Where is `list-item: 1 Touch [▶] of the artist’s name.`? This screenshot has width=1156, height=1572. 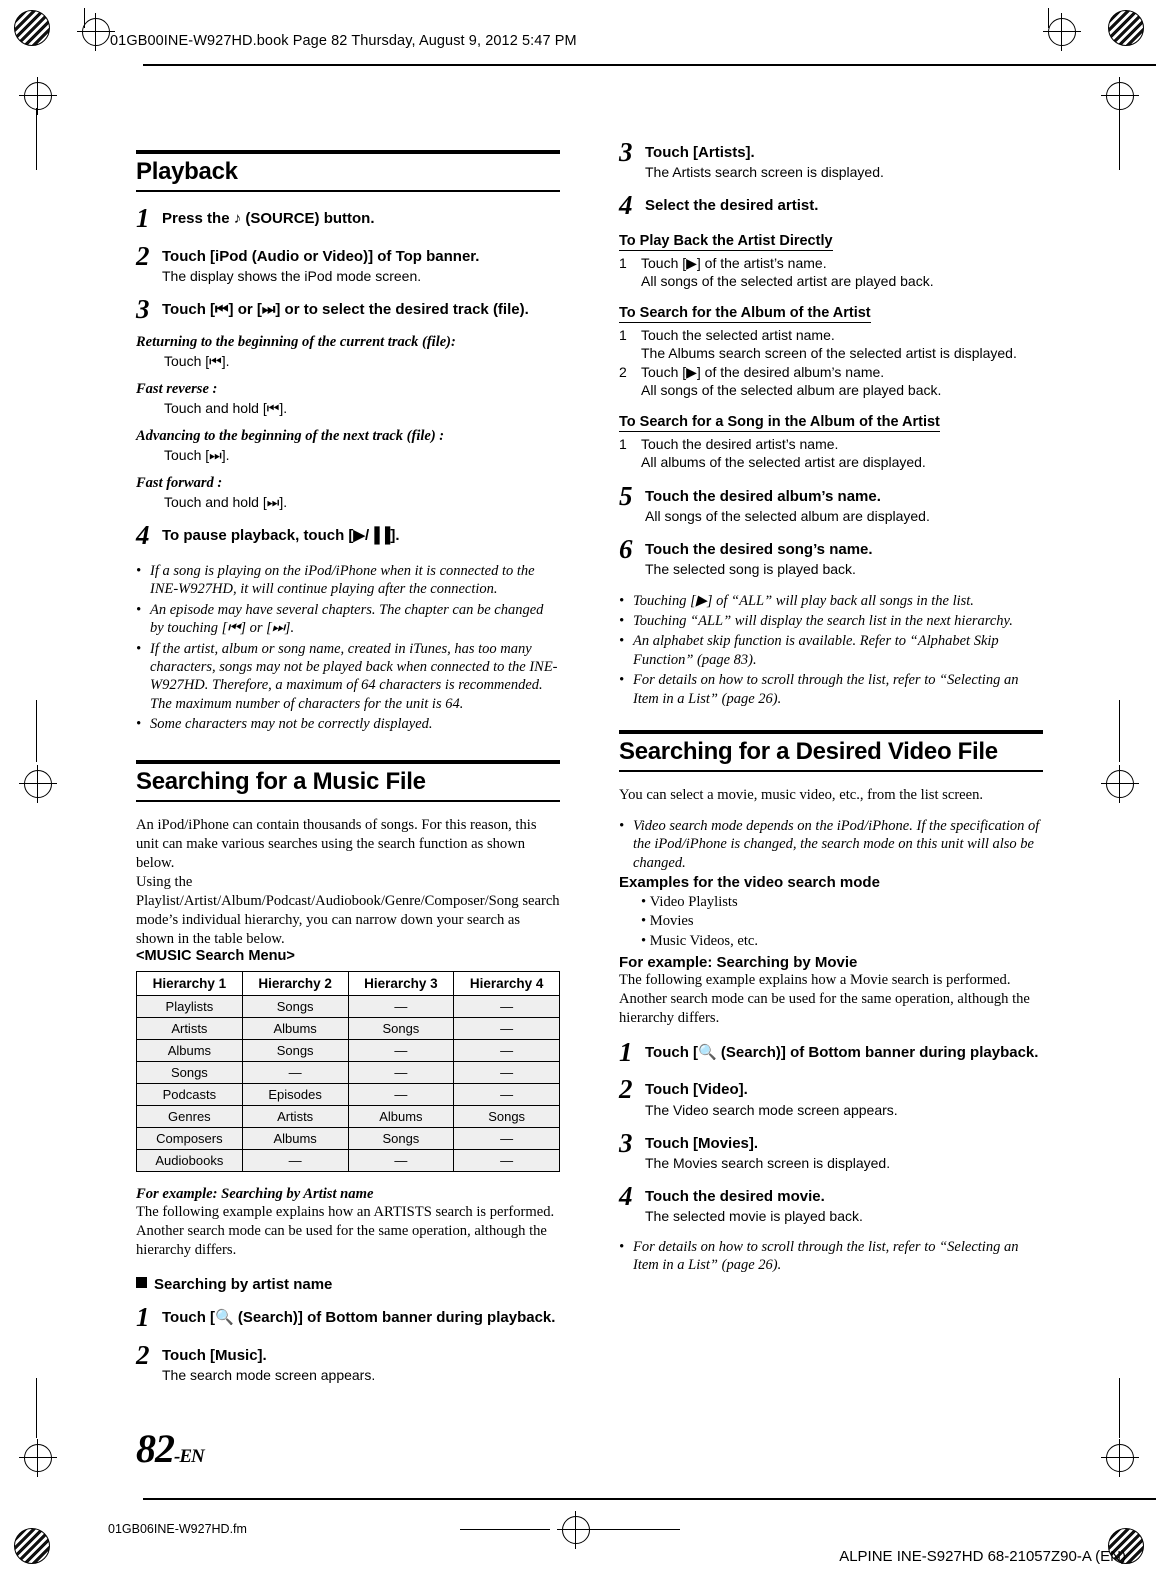
list-item: 1 Touch [▶] of the artist’s name. is located at coordinates (831, 263).